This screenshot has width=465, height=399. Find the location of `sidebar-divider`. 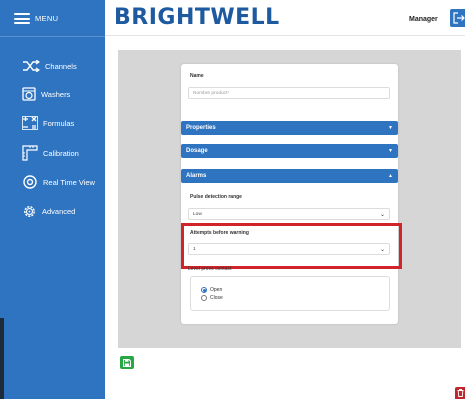

sidebar-divider is located at coordinates (52, 36).